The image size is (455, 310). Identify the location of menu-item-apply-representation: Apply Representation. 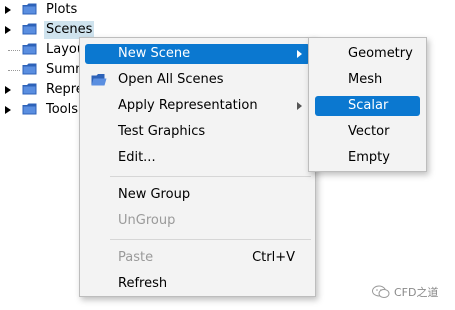
(197, 106).